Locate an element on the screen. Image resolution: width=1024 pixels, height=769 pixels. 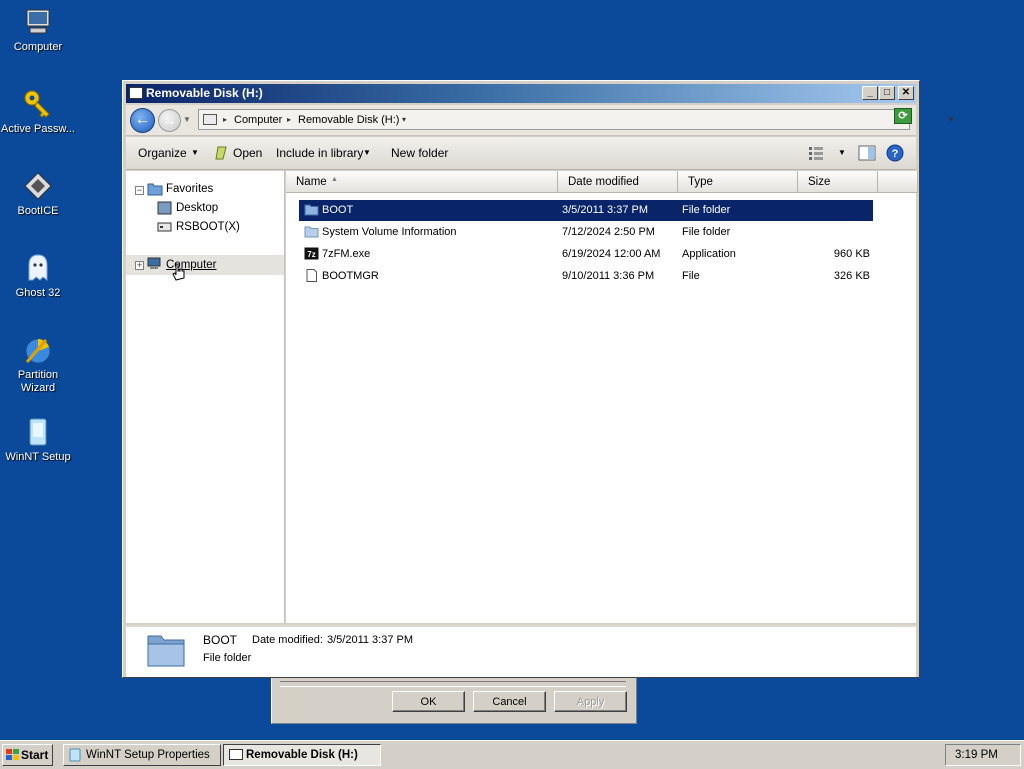
forward-button: → is located at coordinates (169, 120).